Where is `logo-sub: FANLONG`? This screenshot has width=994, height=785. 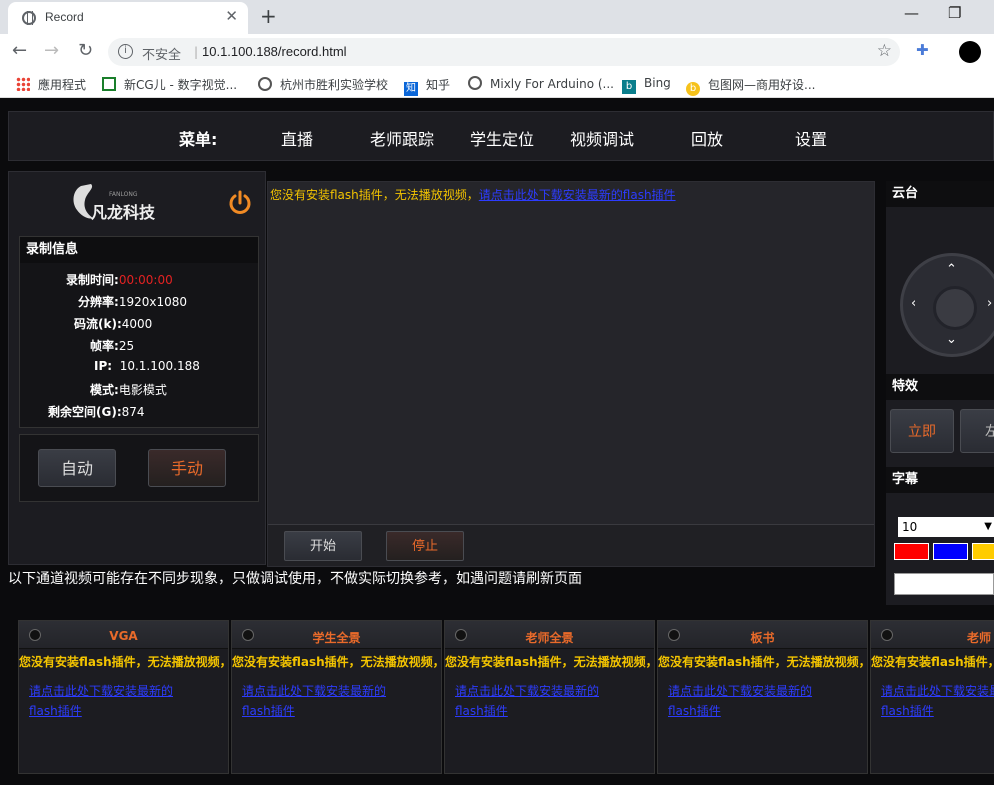
logo-sub: FANLONG is located at coordinates (123, 194).